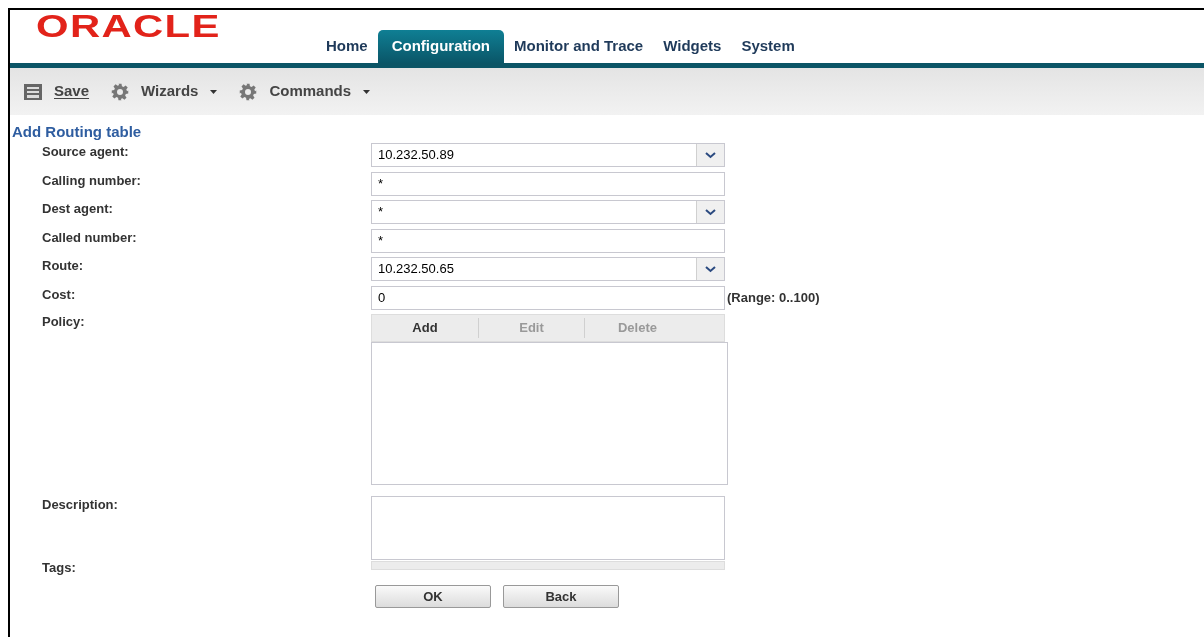 The height and width of the screenshot is (637, 1204). Describe the element at coordinates (548, 155) in the screenshot. I see `dropdown-field: 10.232.50.89` at that location.